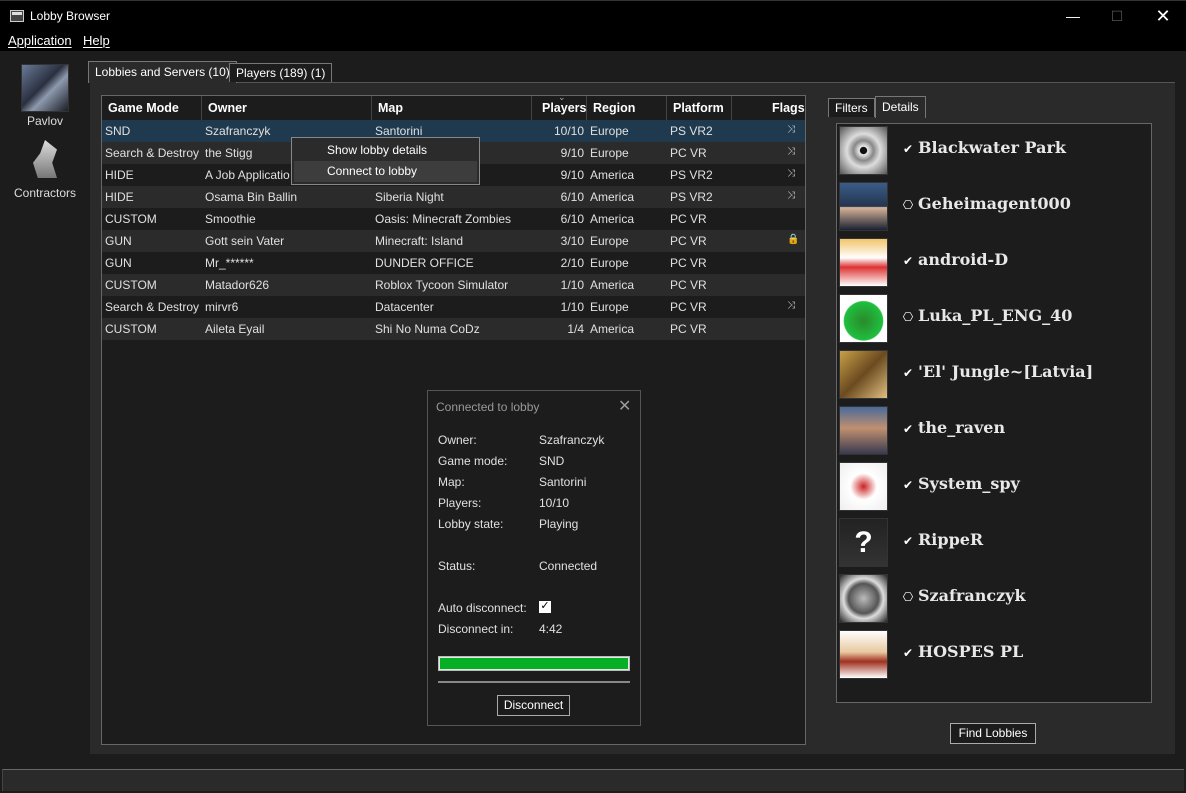  I want to click on cell-players: 6/10, so click(572, 219).